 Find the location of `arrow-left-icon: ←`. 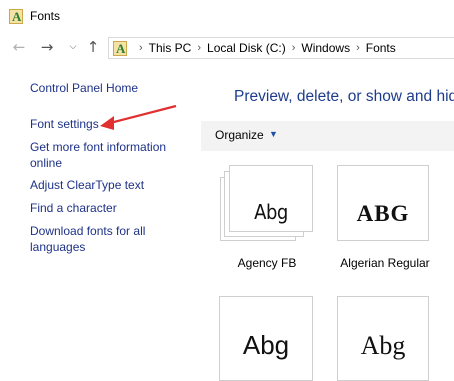

arrow-left-icon: ← is located at coordinates (19, 47).